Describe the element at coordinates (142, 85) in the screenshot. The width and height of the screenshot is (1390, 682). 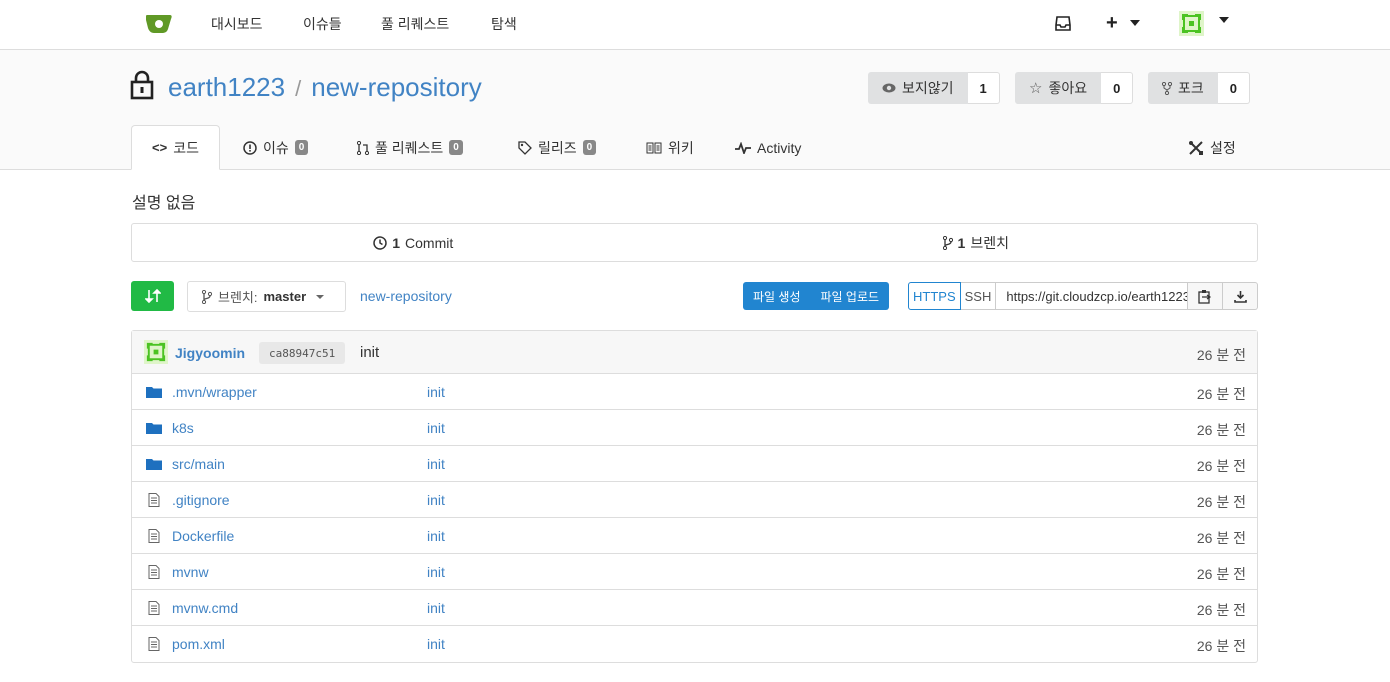
I see `lock-icon` at that location.